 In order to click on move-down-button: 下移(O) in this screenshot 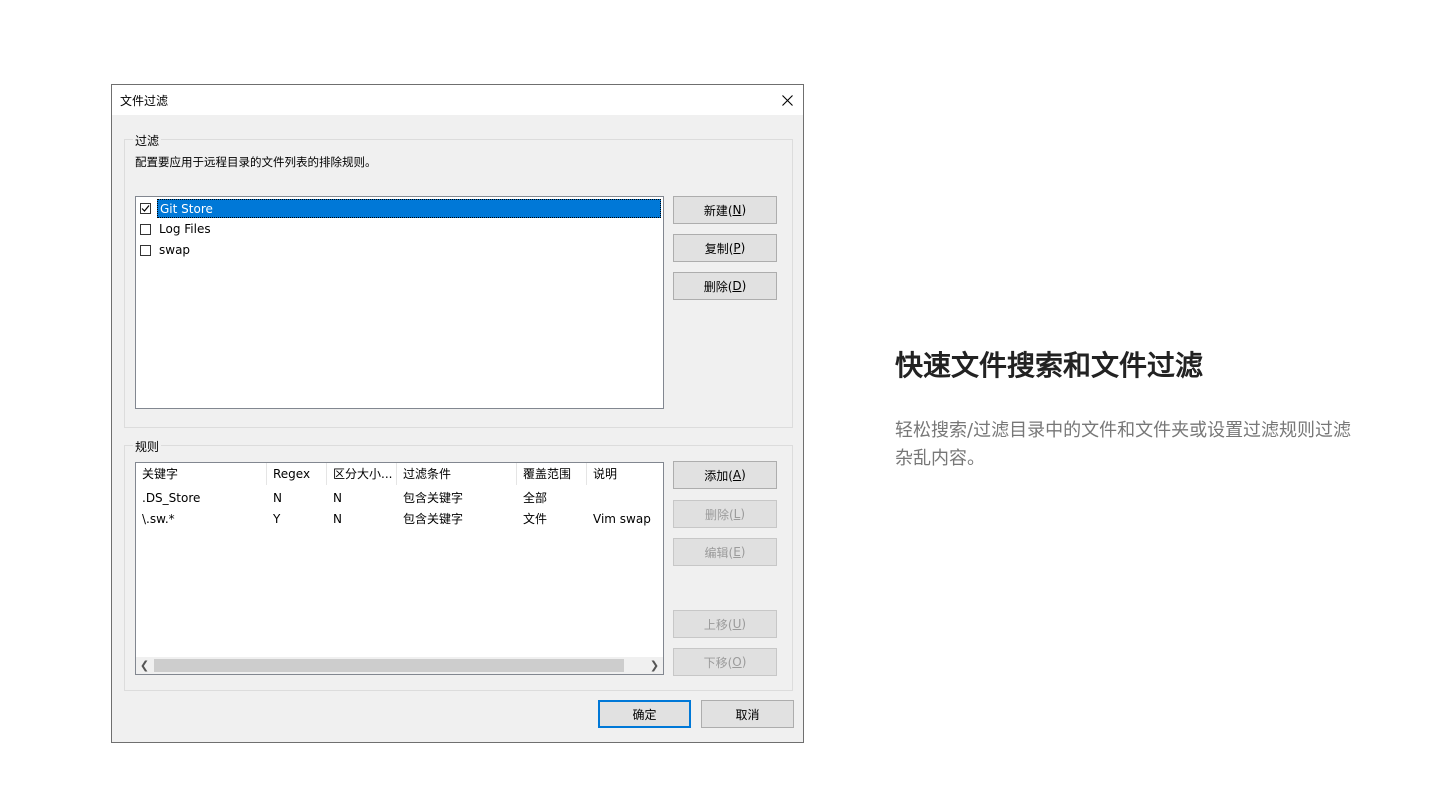, I will do `click(725, 662)`.